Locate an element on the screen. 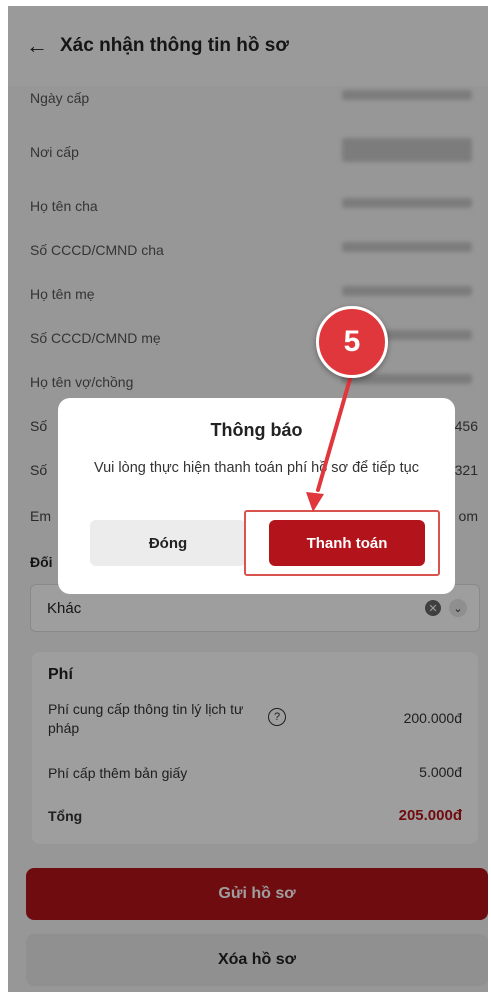 This screenshot has height=995, width=491. step-number-badge: 5 is located at coordinates (352, 342).